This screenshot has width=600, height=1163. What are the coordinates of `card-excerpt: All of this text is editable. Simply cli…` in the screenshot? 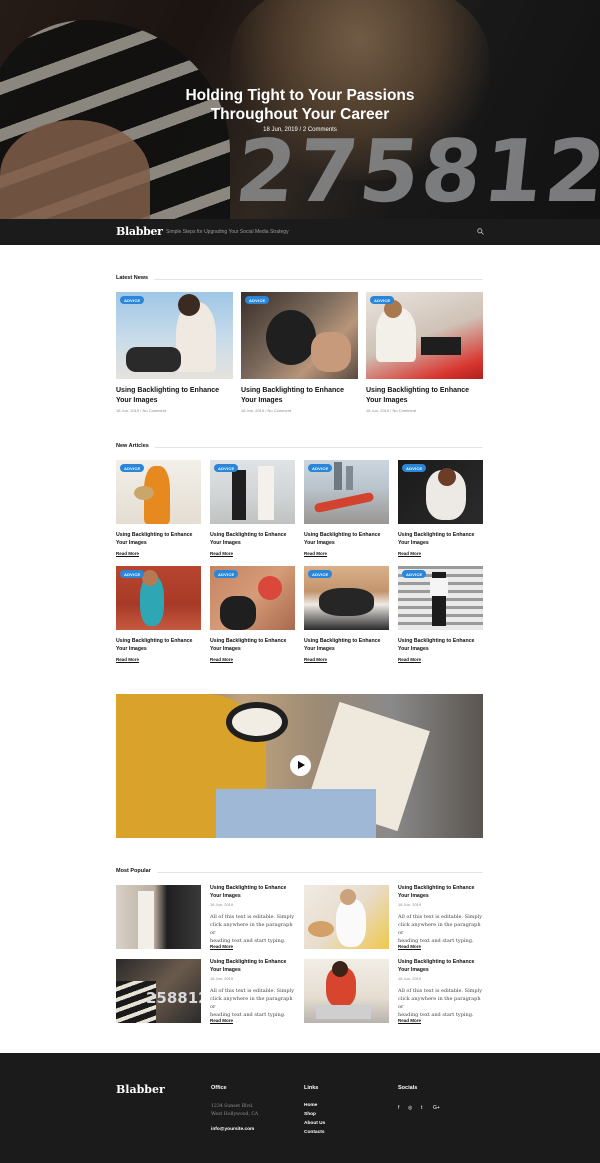 It's located at (253, 929).